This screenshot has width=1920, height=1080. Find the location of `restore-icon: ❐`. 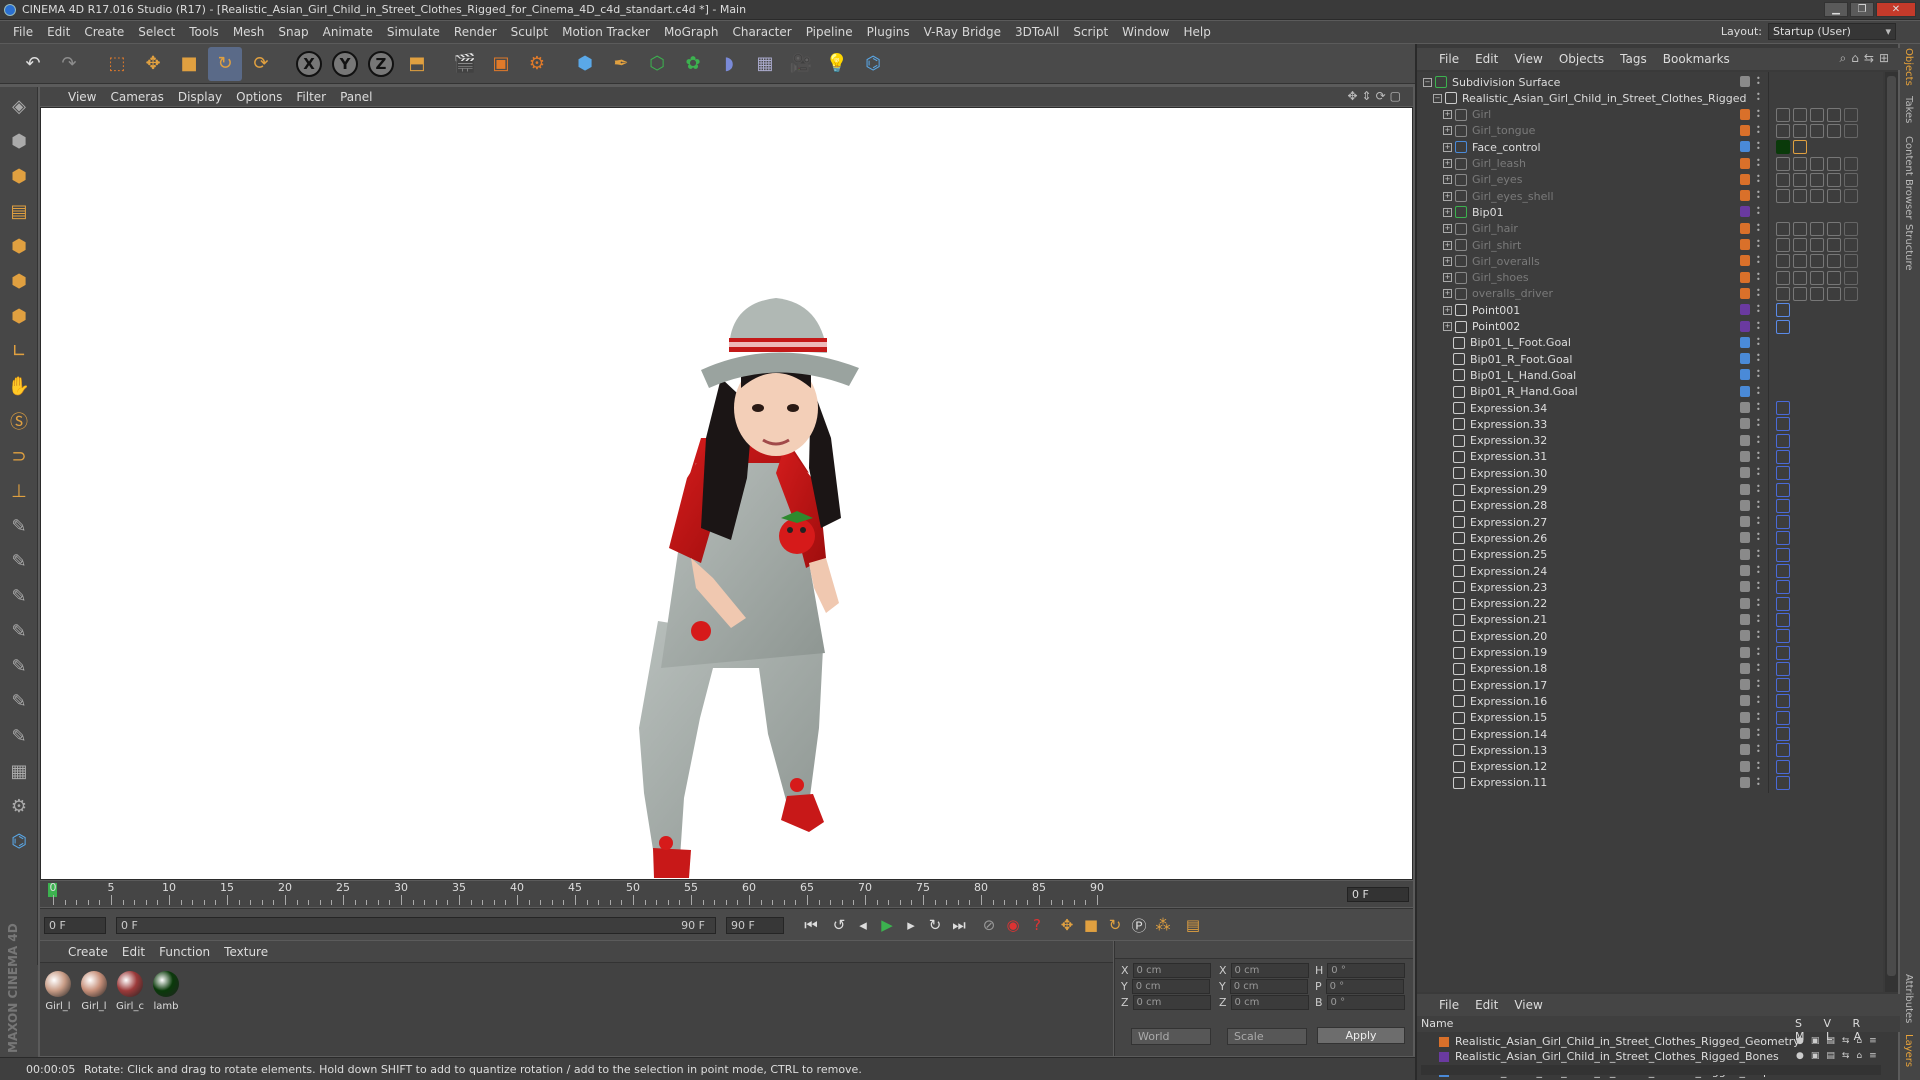

restore-icon: ❐ is located at coordinates (1862, 9).